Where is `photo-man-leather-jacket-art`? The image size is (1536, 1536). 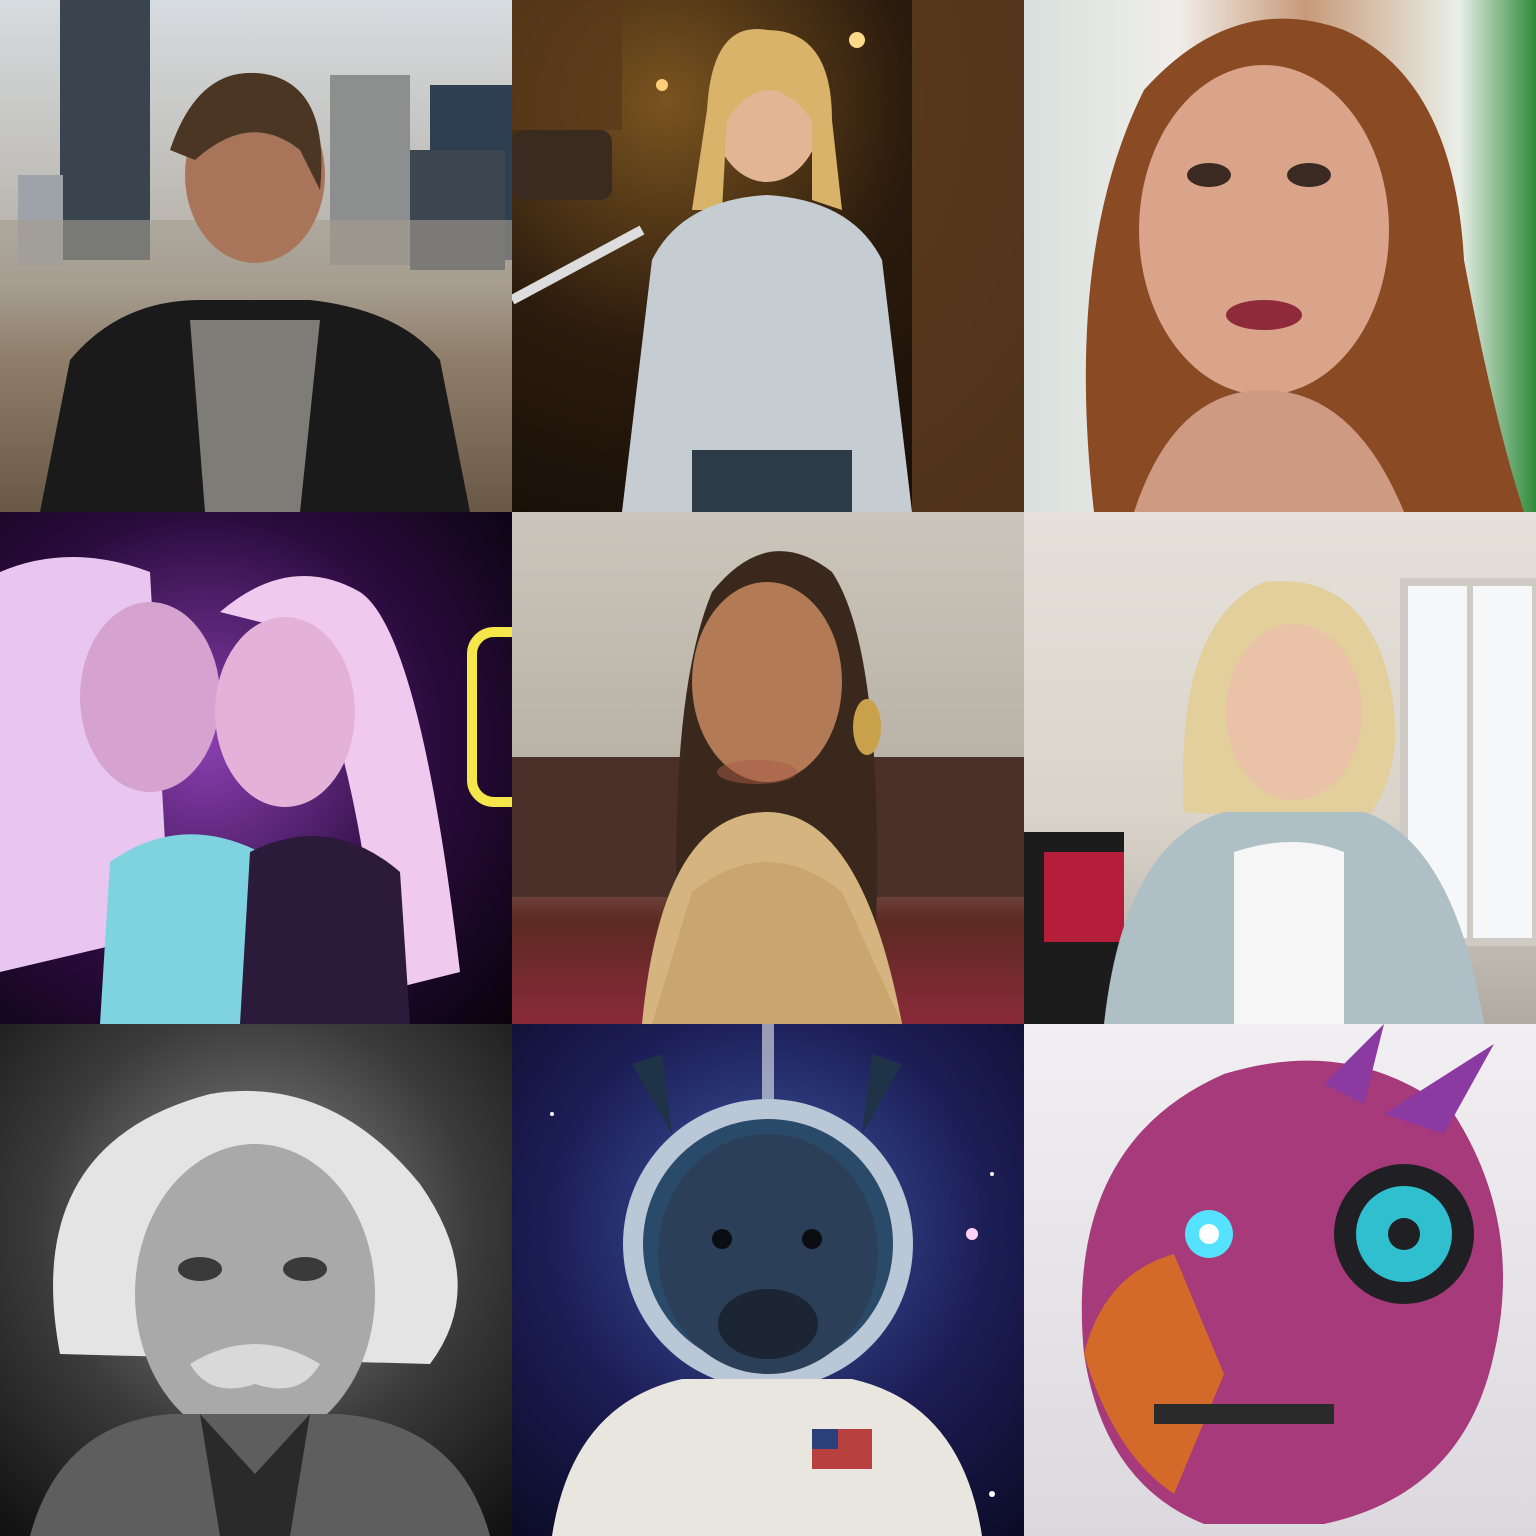 photo-man-leather-jacket-art is located at coordinates (256, 256).